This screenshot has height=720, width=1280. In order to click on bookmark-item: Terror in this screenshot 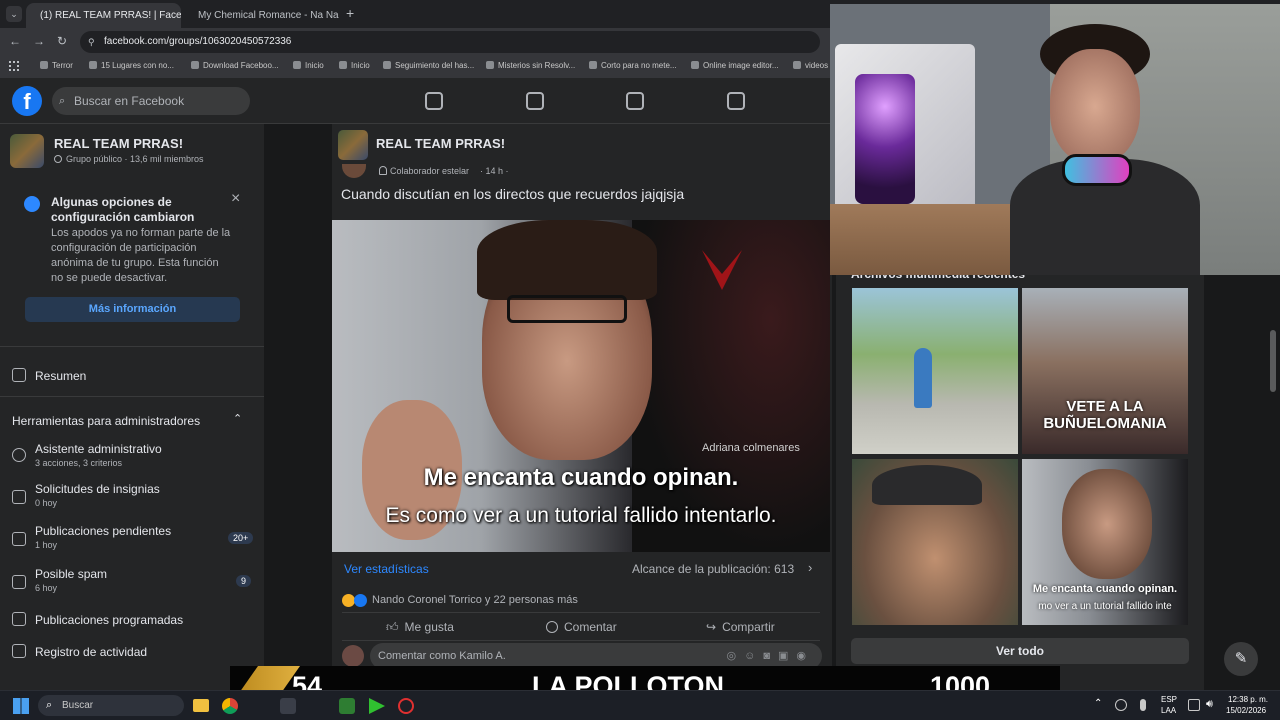, I will do `click(56, 65)`.